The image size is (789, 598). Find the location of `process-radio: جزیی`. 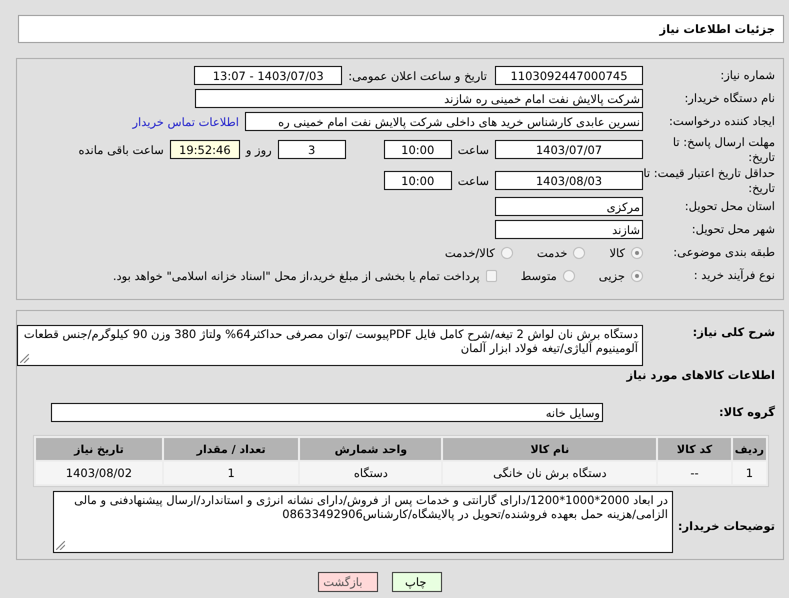

process-radio: جزیی is located at coordinates (620, 275).